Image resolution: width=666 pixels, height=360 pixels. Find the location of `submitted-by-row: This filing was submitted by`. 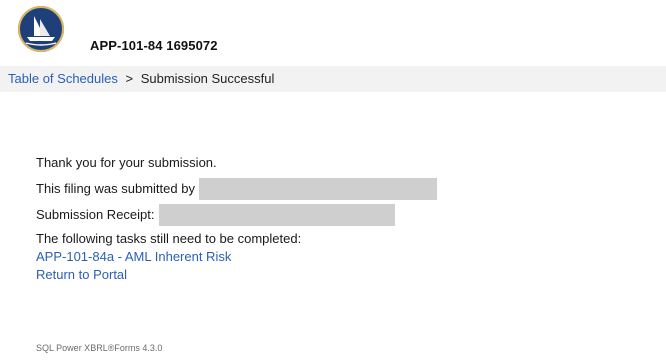

submitted-by-row: This filing was submitted by is located at coordinates (336, 189).